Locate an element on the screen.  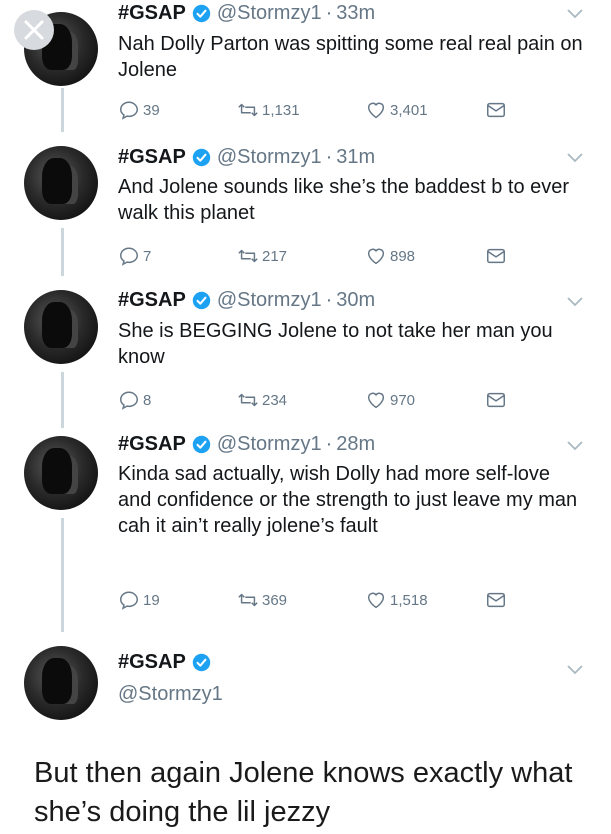
close-button is located at coordinates (34, 30).